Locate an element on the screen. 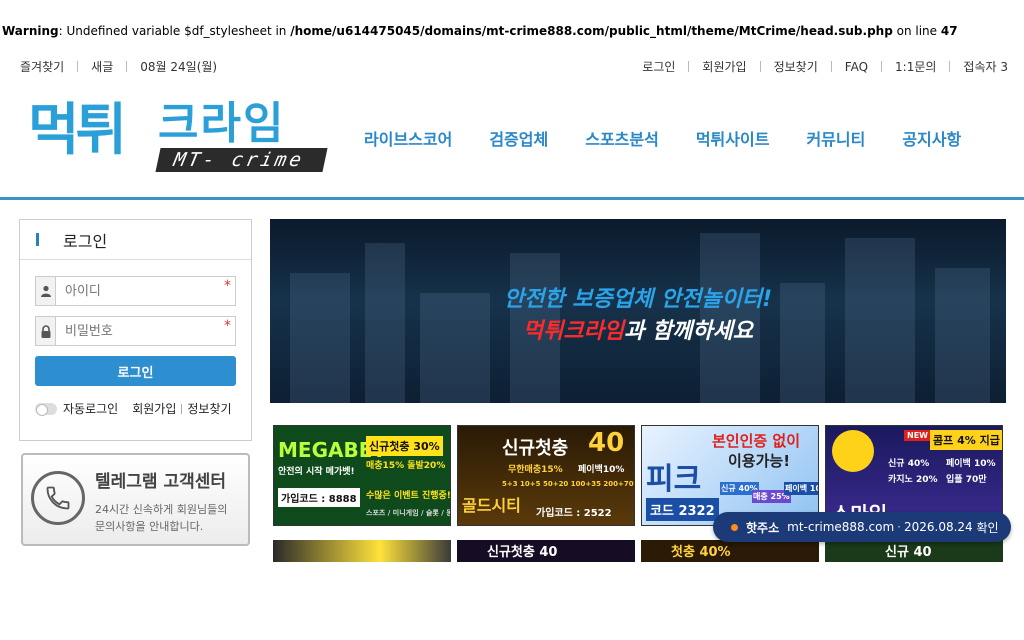 The width and height of the screenshot is (1024, 640). hot-address-date: 2026.08.24 is located at coordinates (938, 527).